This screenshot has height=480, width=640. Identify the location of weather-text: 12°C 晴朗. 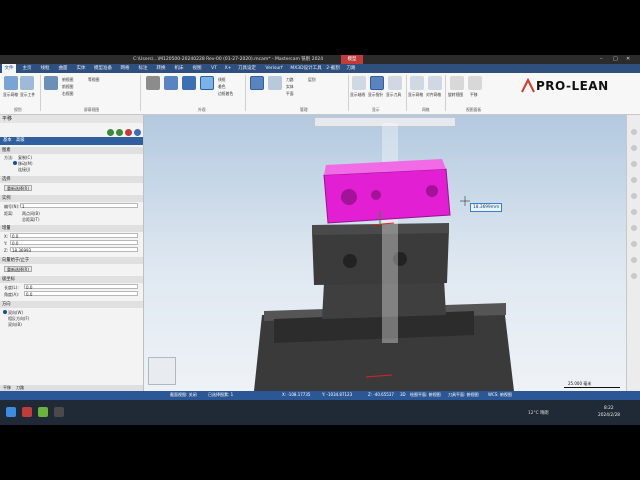
(538, 413).